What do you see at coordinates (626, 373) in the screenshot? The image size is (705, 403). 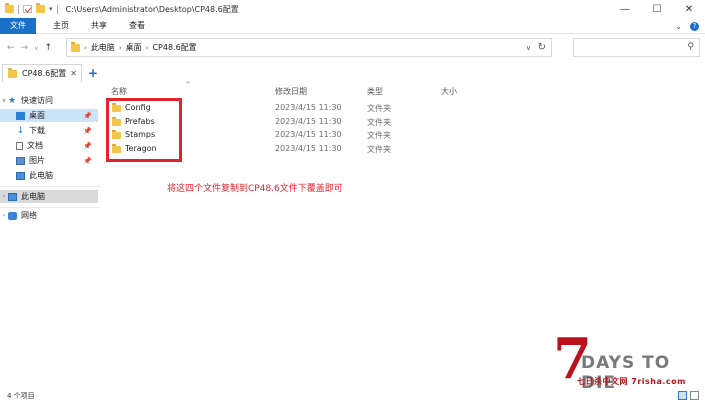 I see `logo-title: DAYS TO DIE` at bounding box center [626, 373].